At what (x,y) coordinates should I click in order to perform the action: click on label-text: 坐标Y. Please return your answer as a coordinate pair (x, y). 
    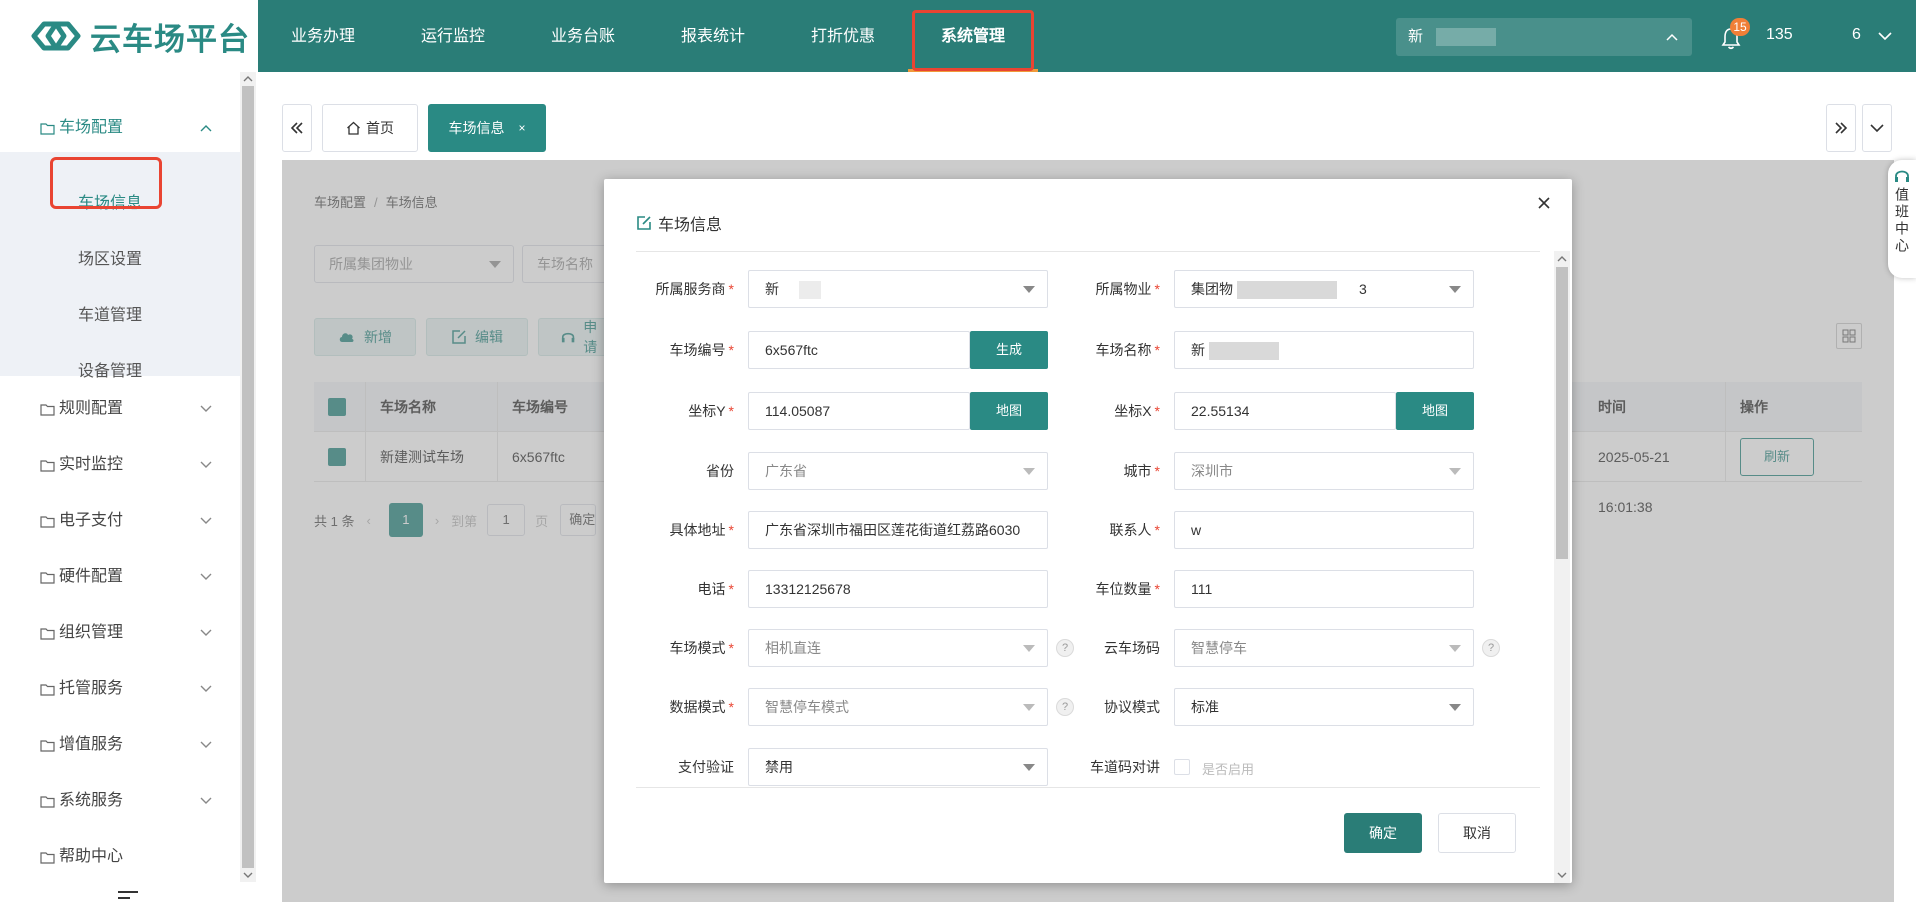
    Looking at the image, I should click on (707, 411).